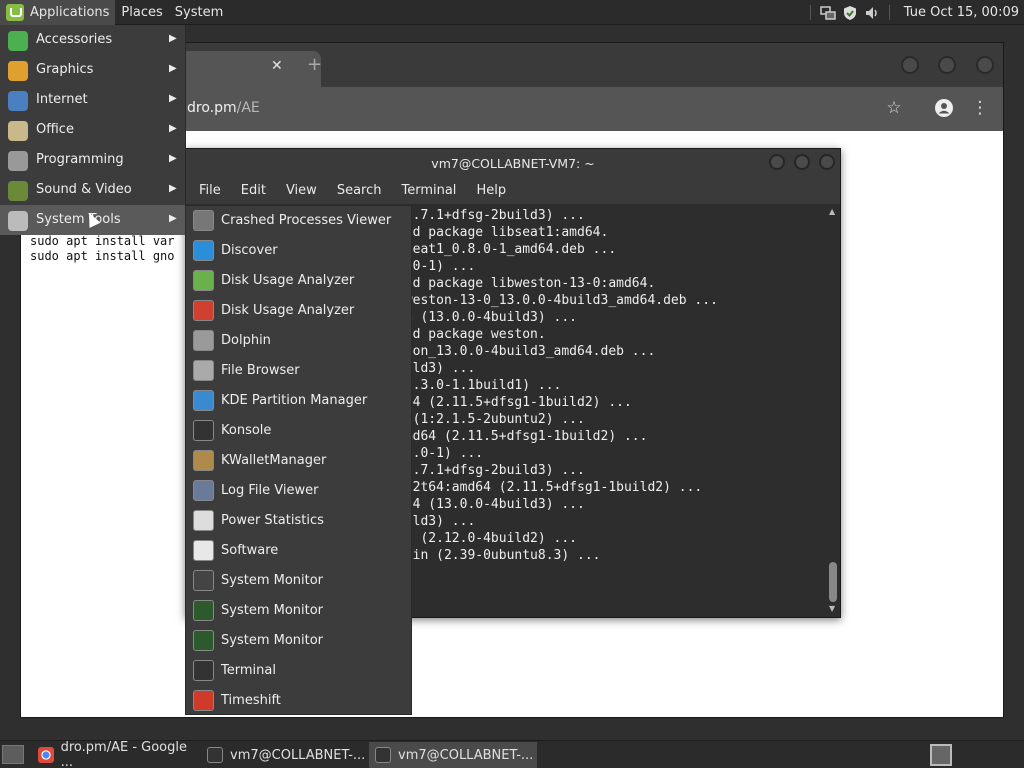  What do you see at coordinates (828, 13) in the screenshot?
I see `network-icon` at bounding box center [828, 13].